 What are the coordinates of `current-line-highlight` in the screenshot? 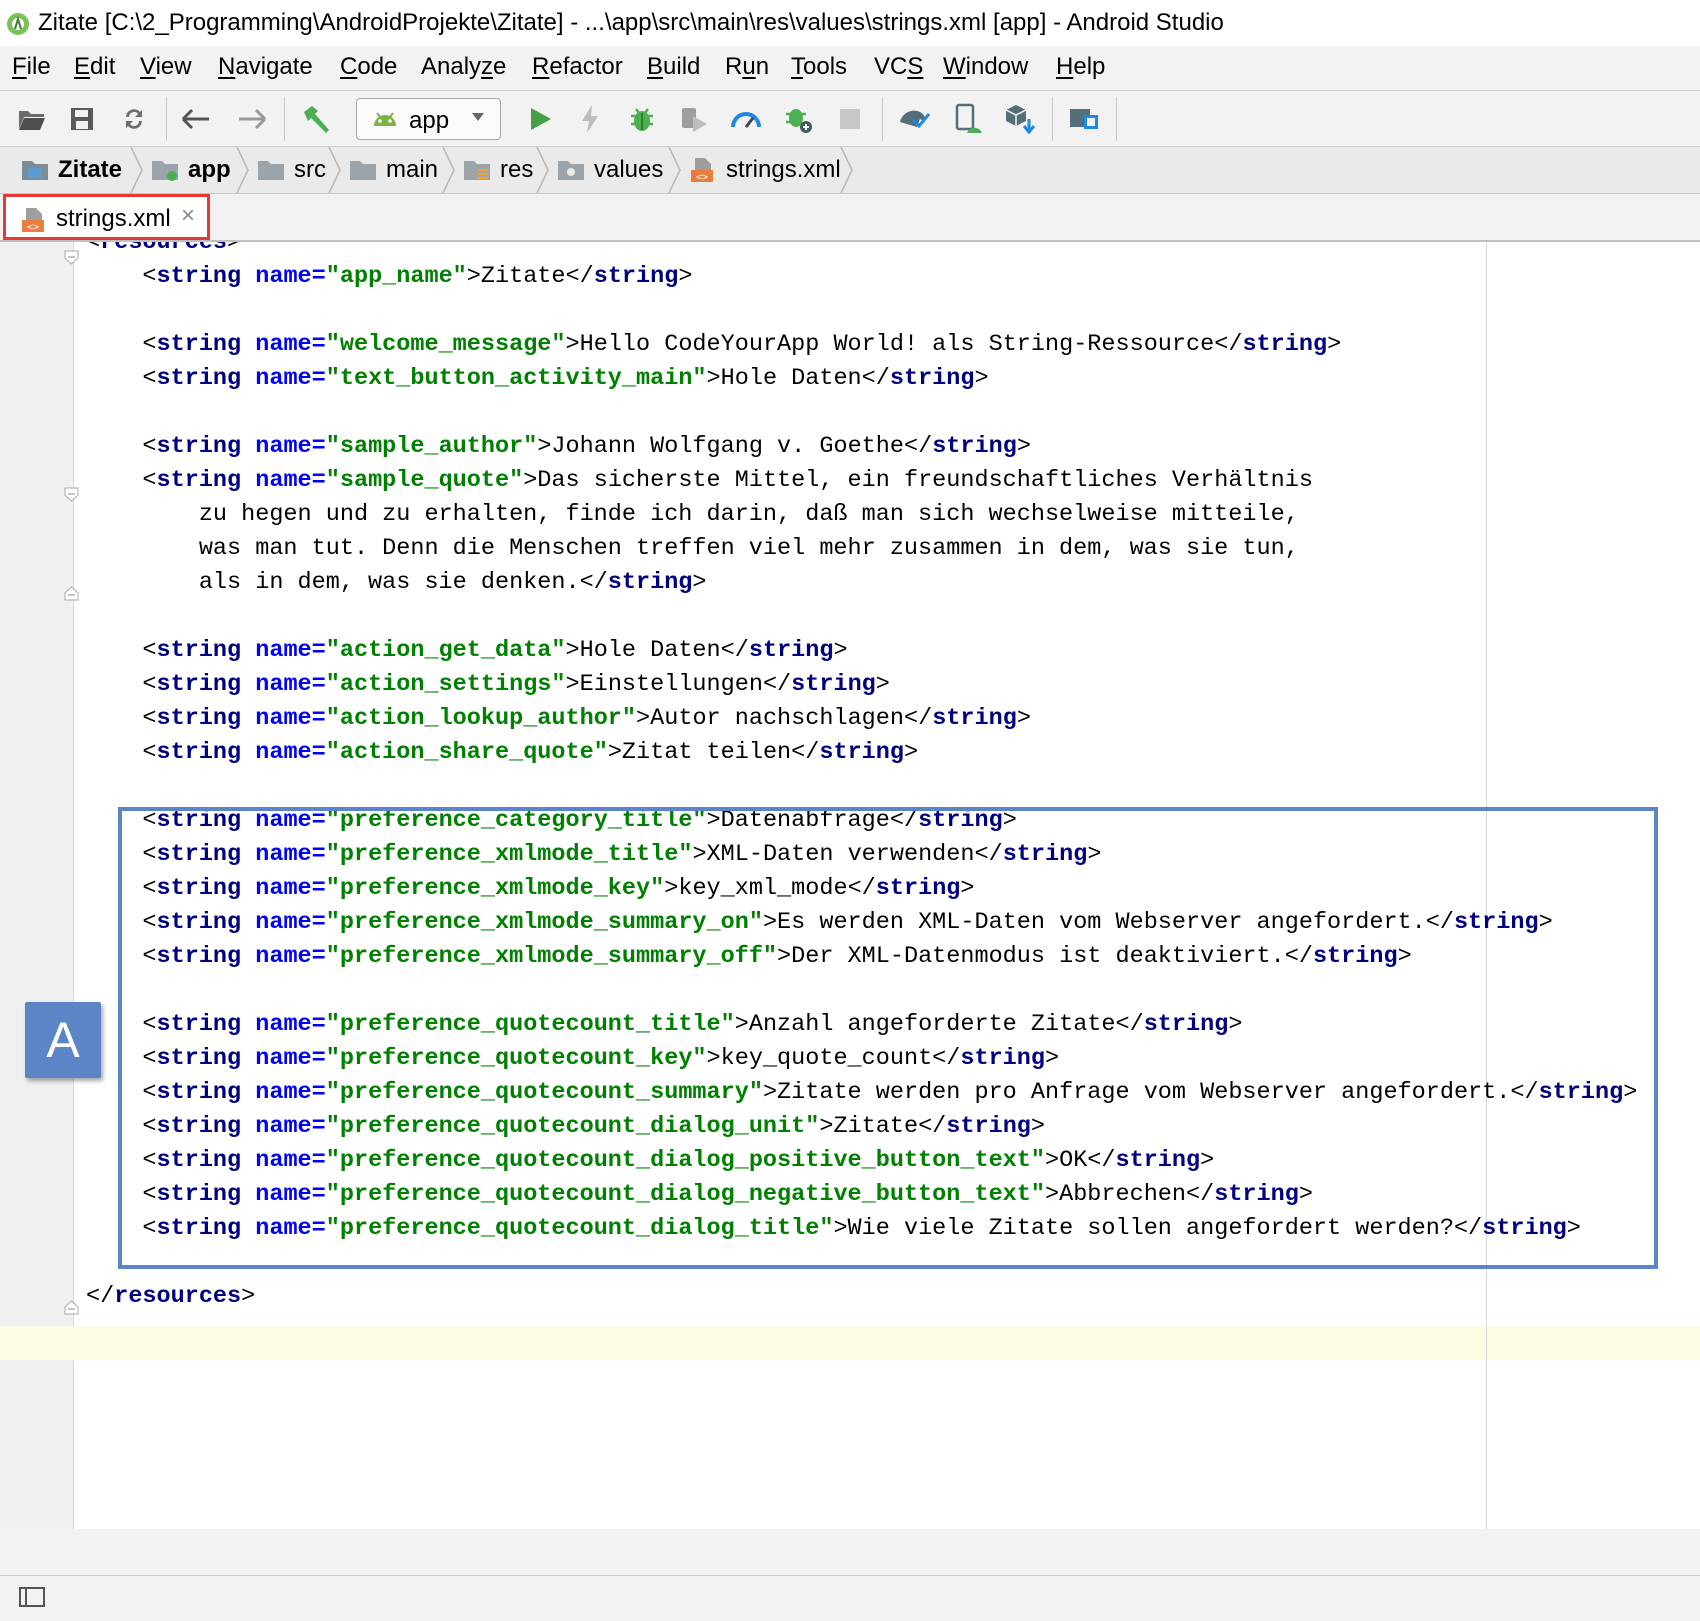 It's located at (850, 1343).